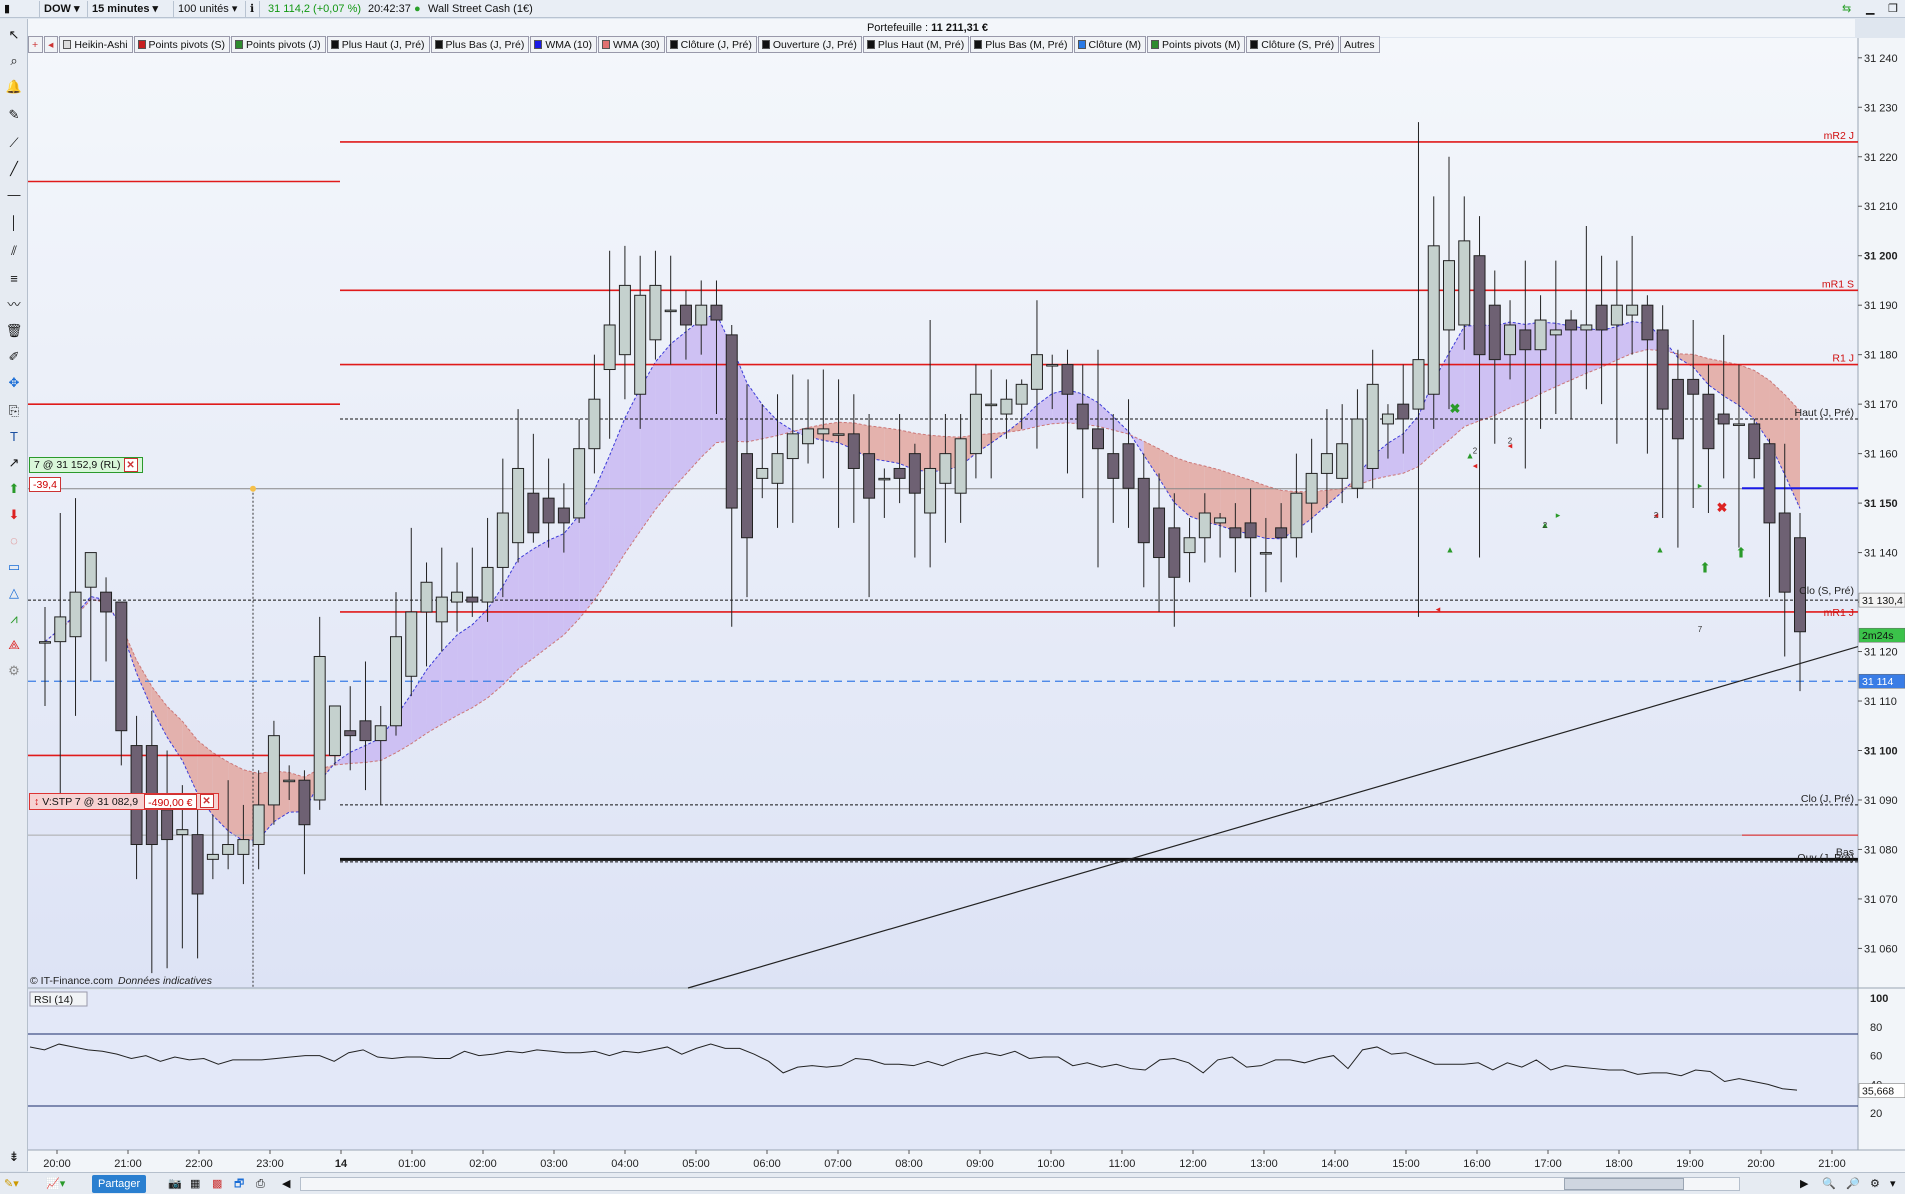 This screenshot has width=1905, height=1194. I want to click on draw-icon: ✎▾, so click(11, 1184).